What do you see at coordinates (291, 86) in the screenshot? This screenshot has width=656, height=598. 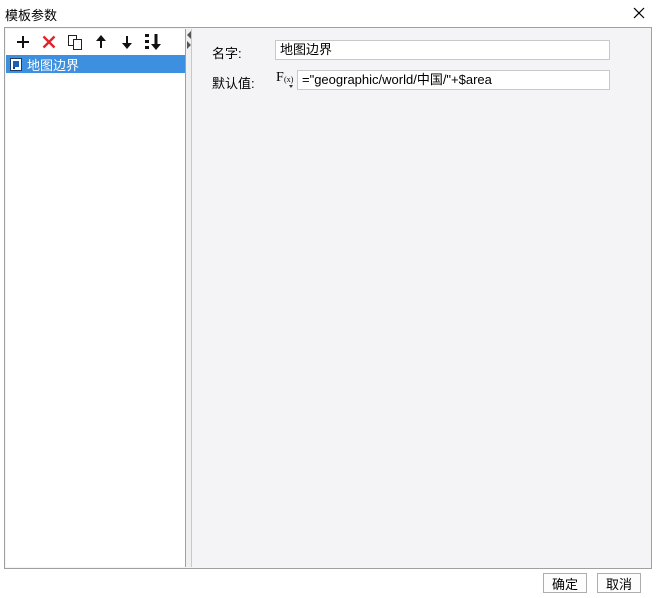 I see `dropdown-caret-icon` at bounding box center [291, 86].